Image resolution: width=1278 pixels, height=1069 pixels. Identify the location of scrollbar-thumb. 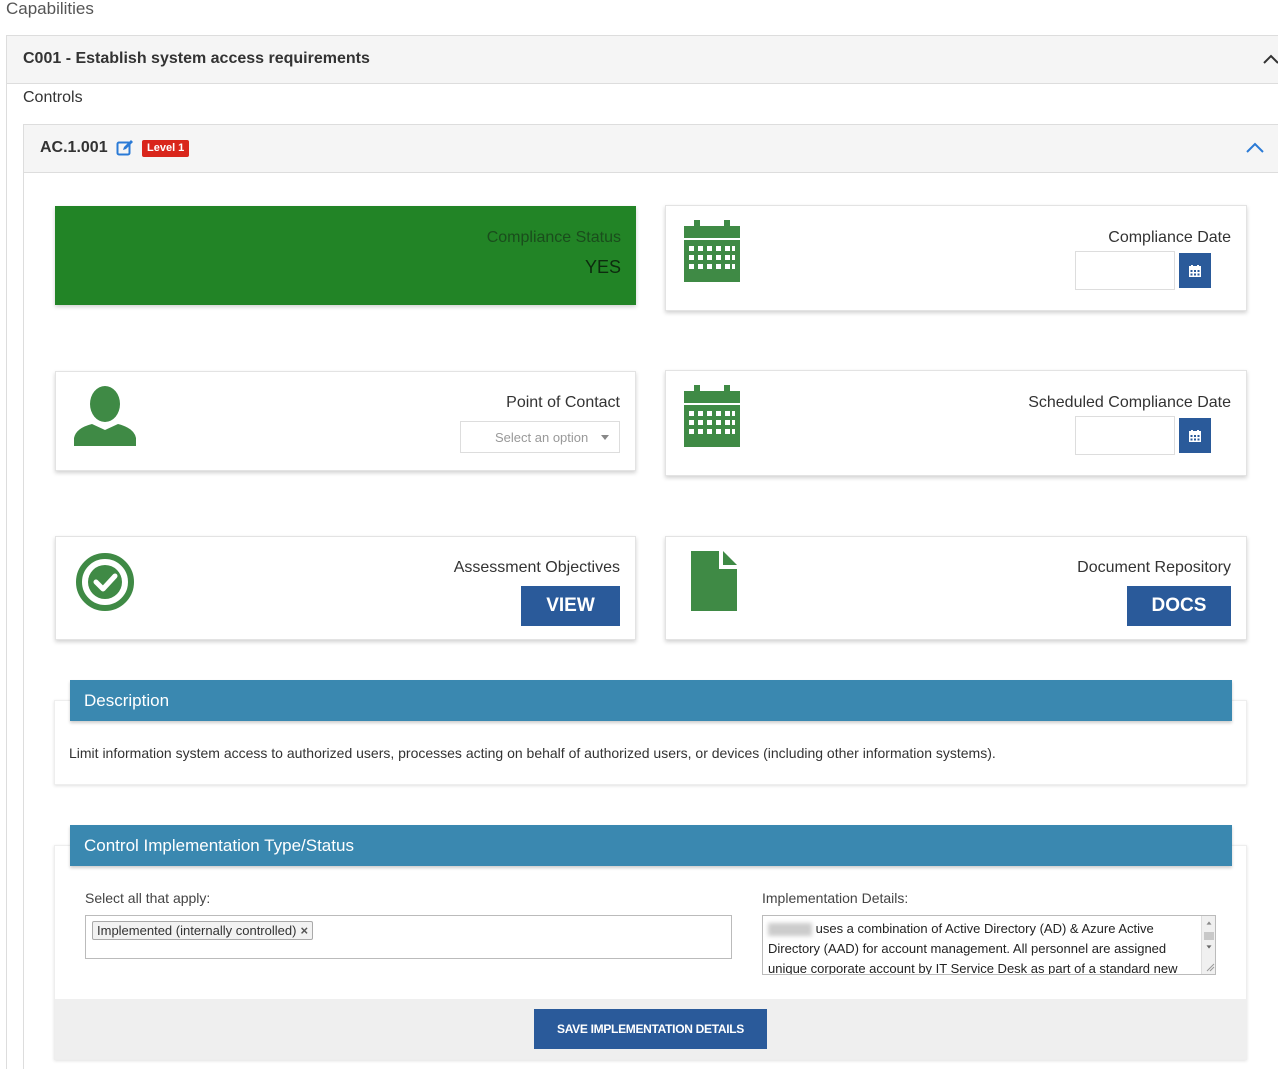
(1209, 936).